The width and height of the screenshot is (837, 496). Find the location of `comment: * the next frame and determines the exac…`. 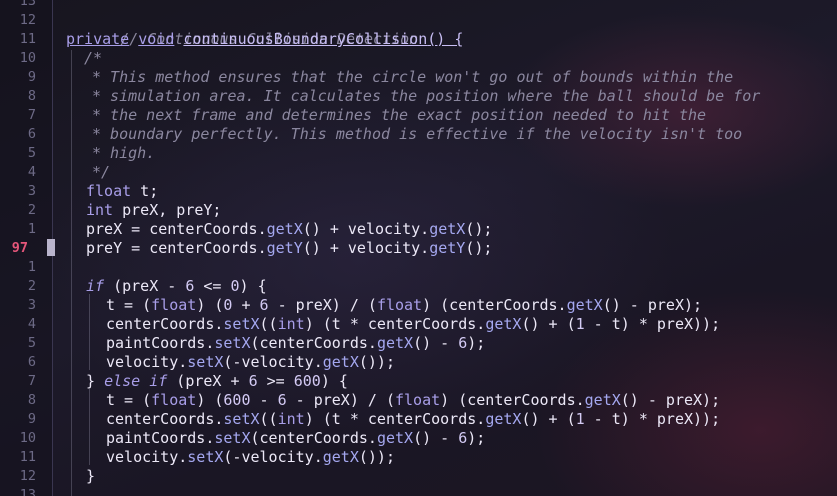

comment: * the next frame and determines the exac… is located at coordinates (399, 115).